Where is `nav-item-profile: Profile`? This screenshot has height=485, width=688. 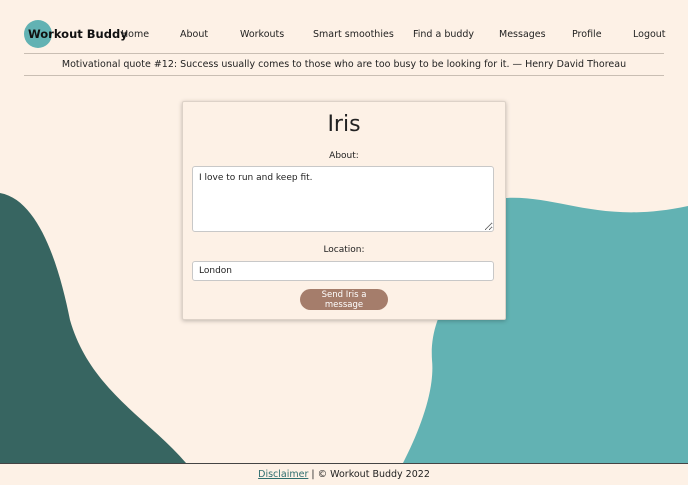 nav-item-profile: Profile is located at coordinates (587, 34).